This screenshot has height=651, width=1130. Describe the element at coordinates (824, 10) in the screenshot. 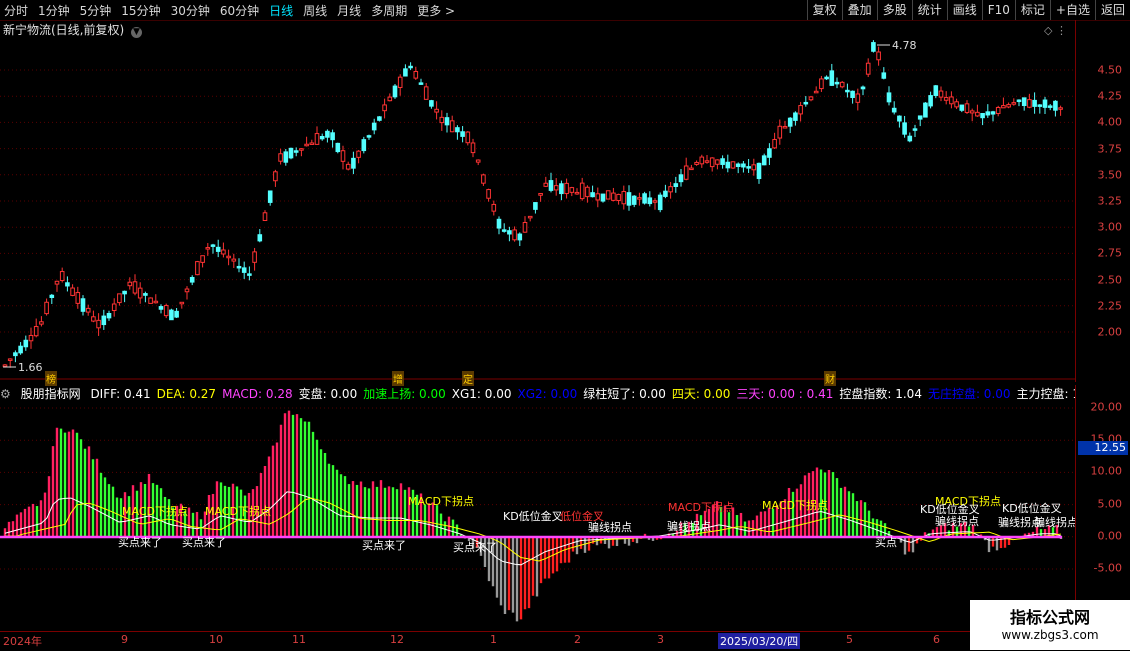

I see `toolbar-button: 复权` at that location.